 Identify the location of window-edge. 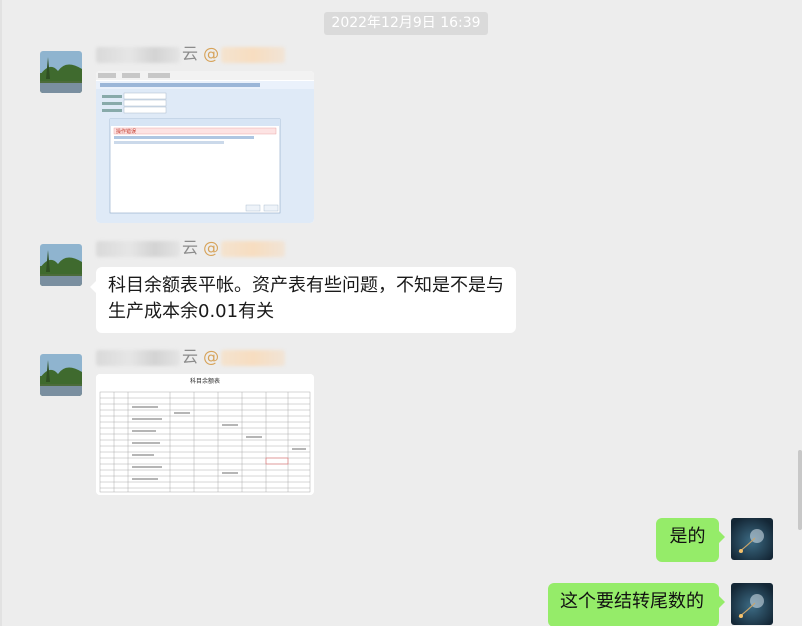
(1, 313).